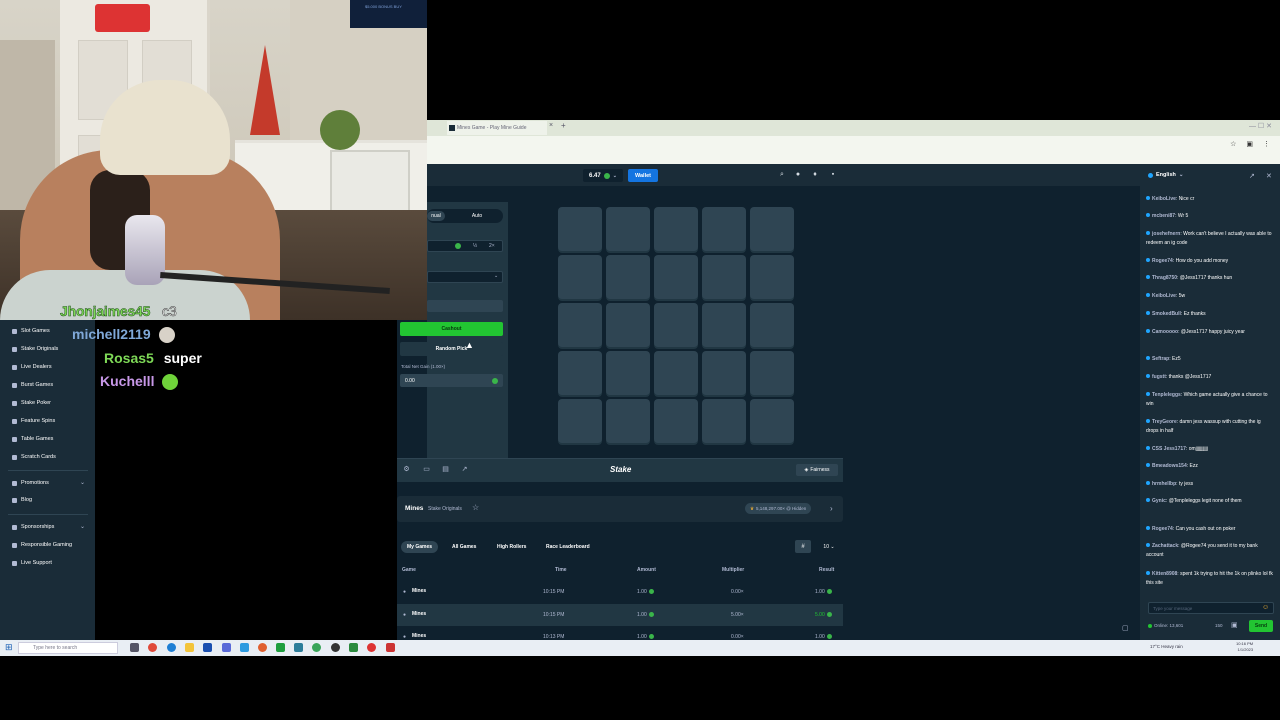 The image size is (1280, 720). I want to click on tab-auto: Auto, so click(477, 216).